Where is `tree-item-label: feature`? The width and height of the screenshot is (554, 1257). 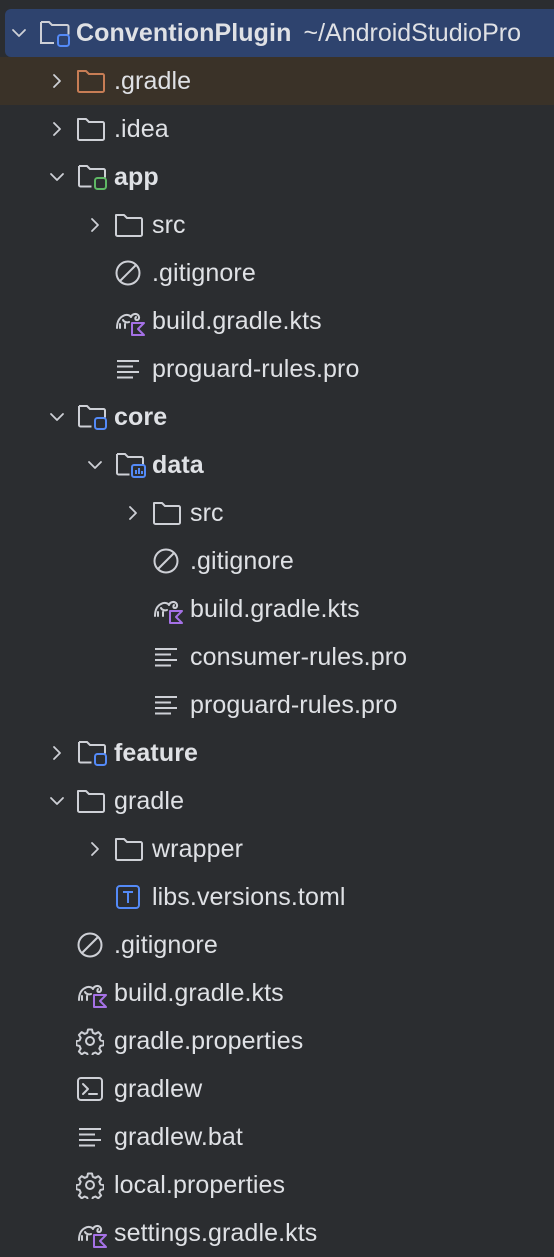 tree-item-label: feature is located at coordinates (156, 752).